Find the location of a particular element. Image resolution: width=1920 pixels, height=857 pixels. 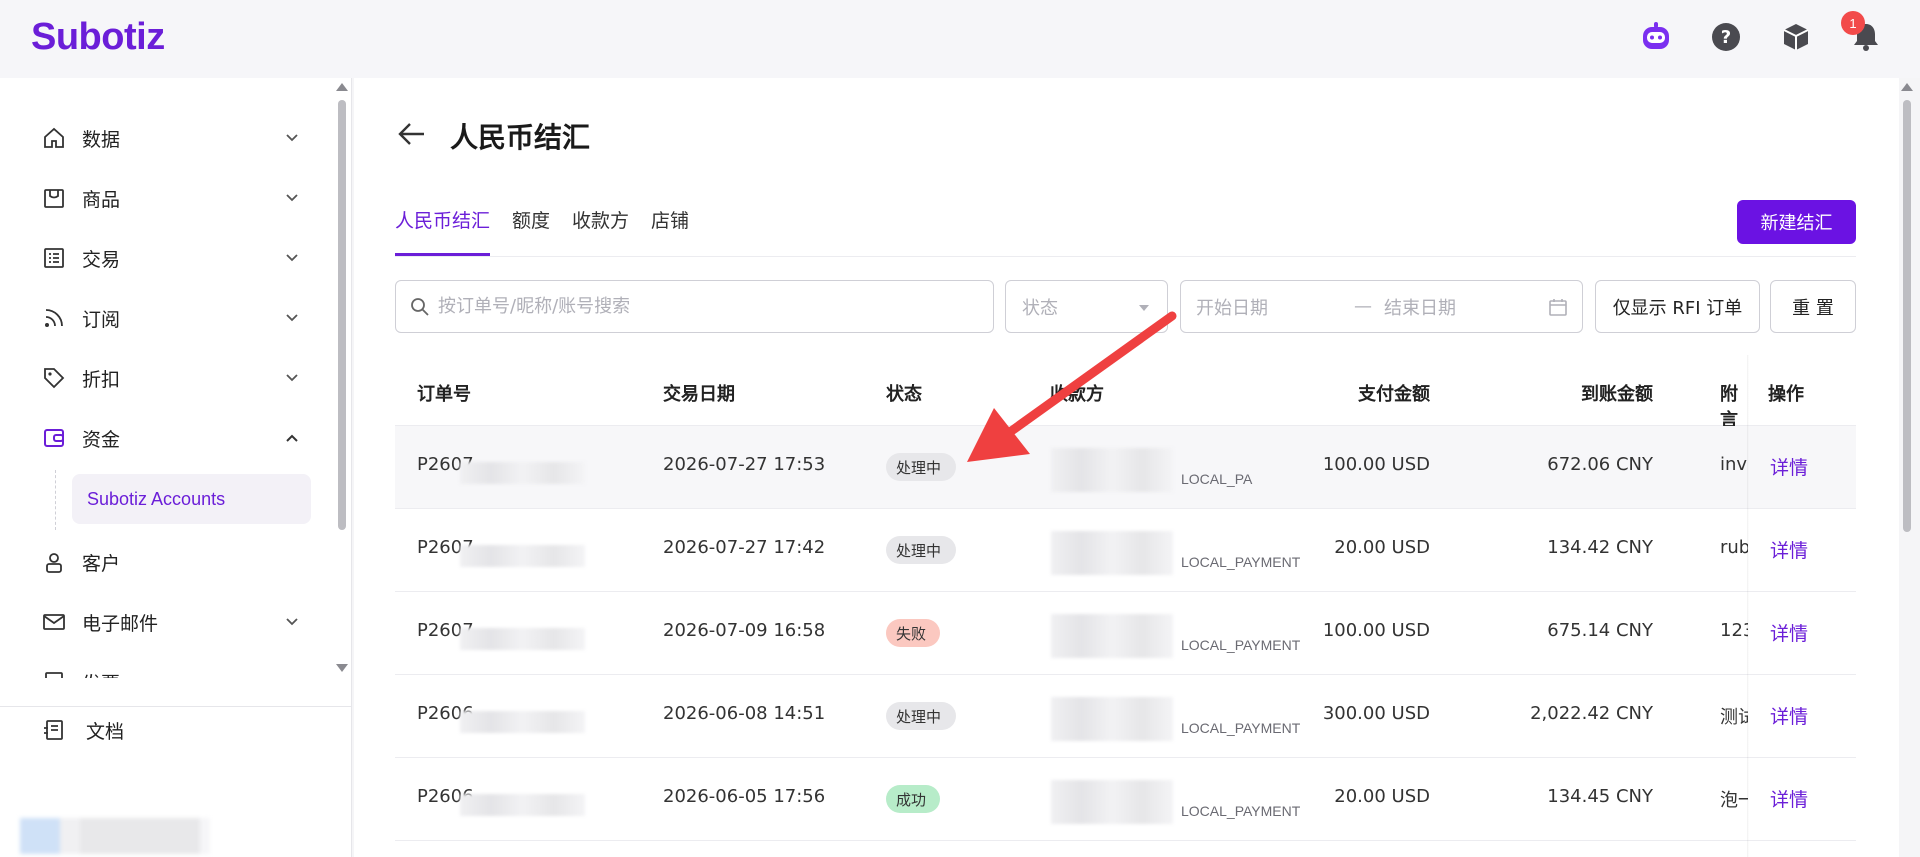

wallet-icon is located at coordinates (54, 438).